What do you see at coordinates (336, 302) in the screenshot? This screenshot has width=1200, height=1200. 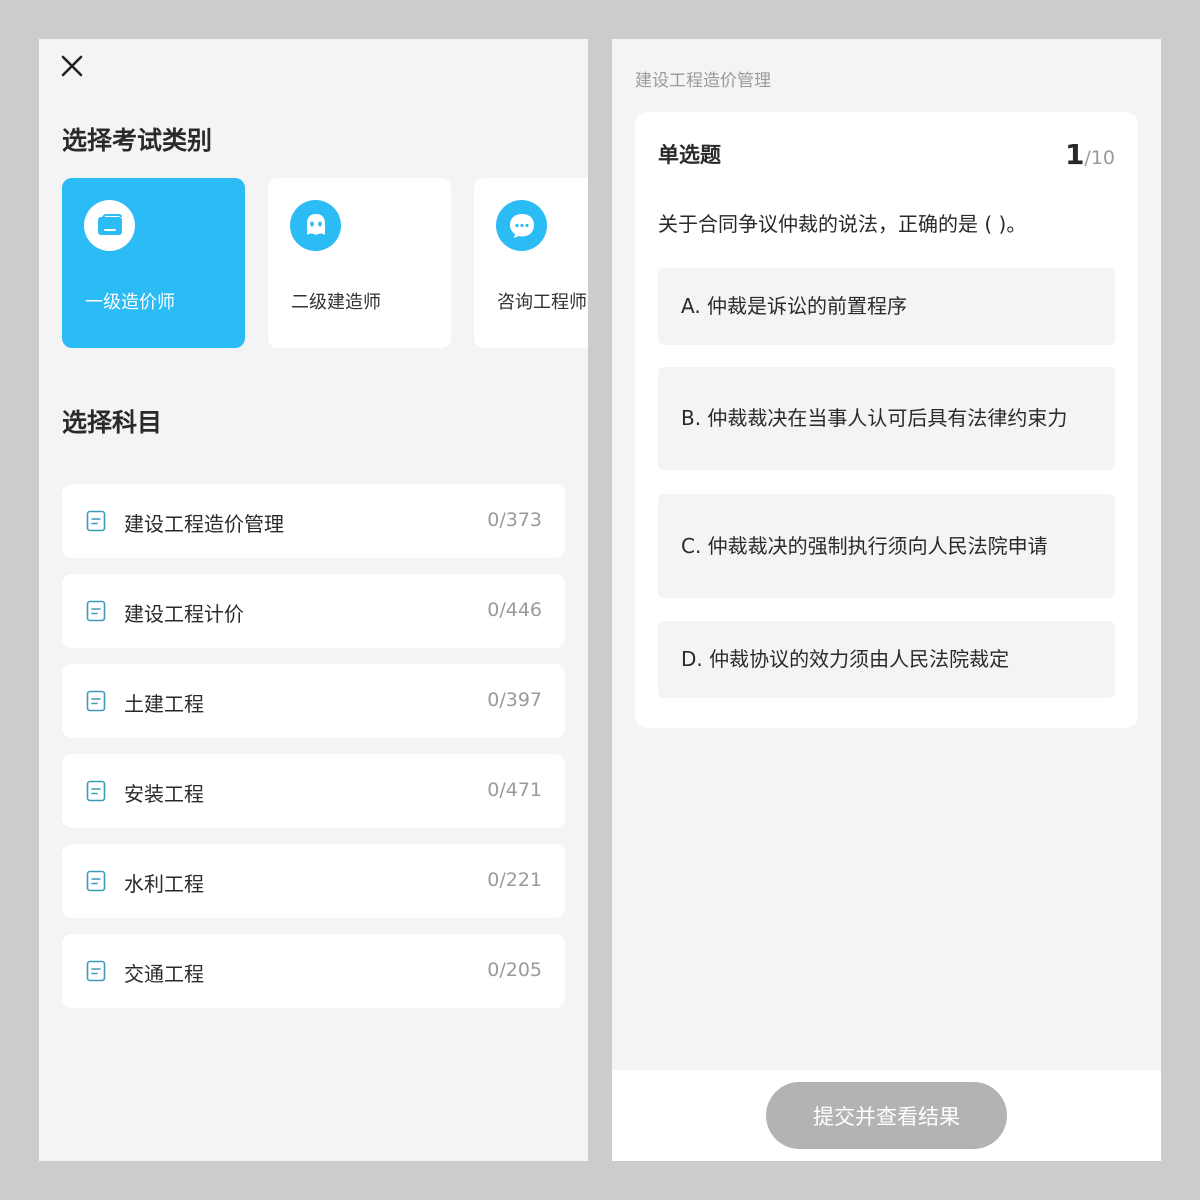 I see `category-label: 二级建造师` at bounding box center [336, 302].